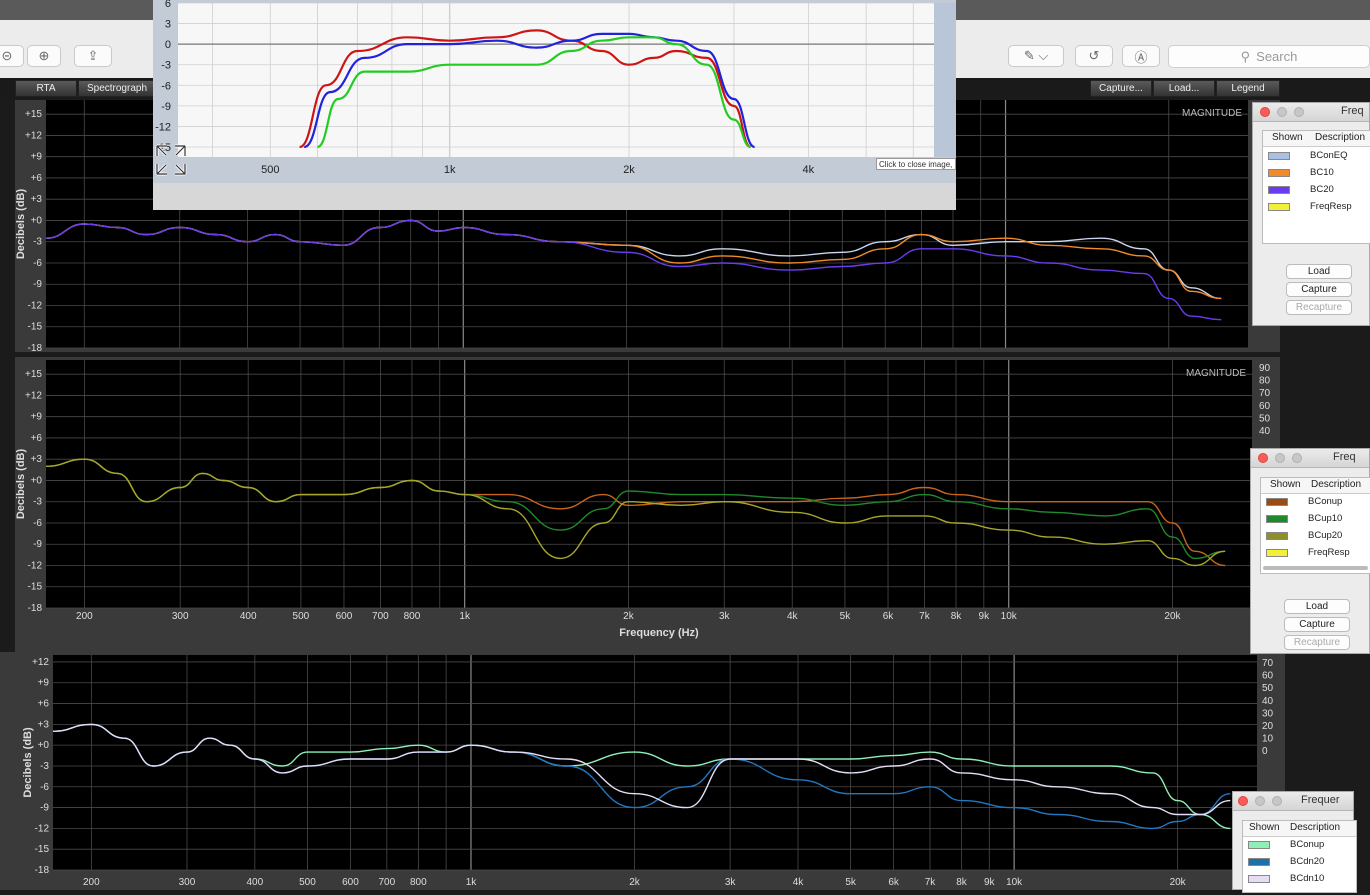 Image resolution: width=1370 pixels, height=895 pixels. What do you see at coordinates (1265, 751) in the screenshot?
I see `y2-tick-label: 0` at bounding box center [1265, 751].